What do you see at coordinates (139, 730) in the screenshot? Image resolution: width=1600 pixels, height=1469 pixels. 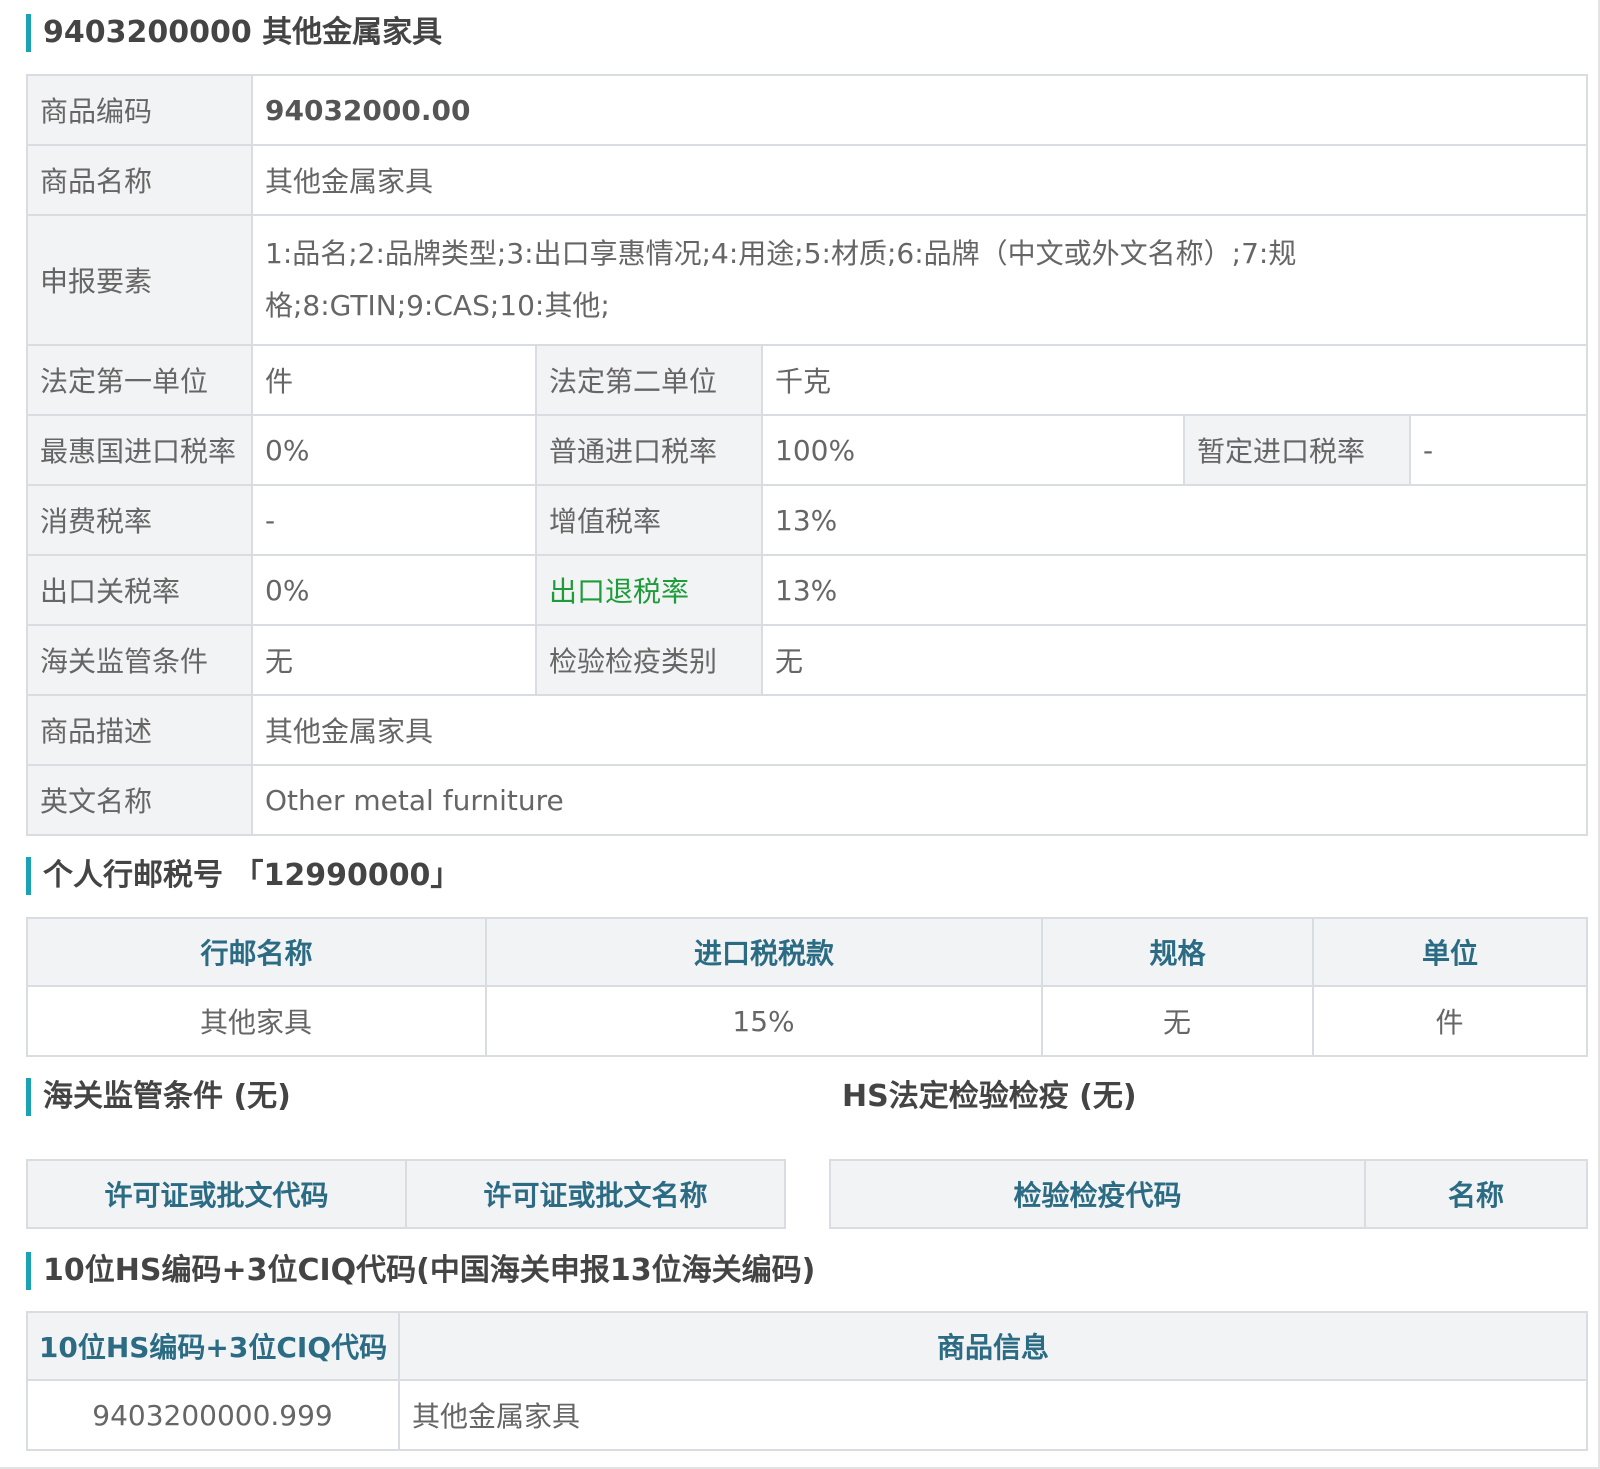 I see `desc-label: 商品描述` at bounding box center [139, 730].